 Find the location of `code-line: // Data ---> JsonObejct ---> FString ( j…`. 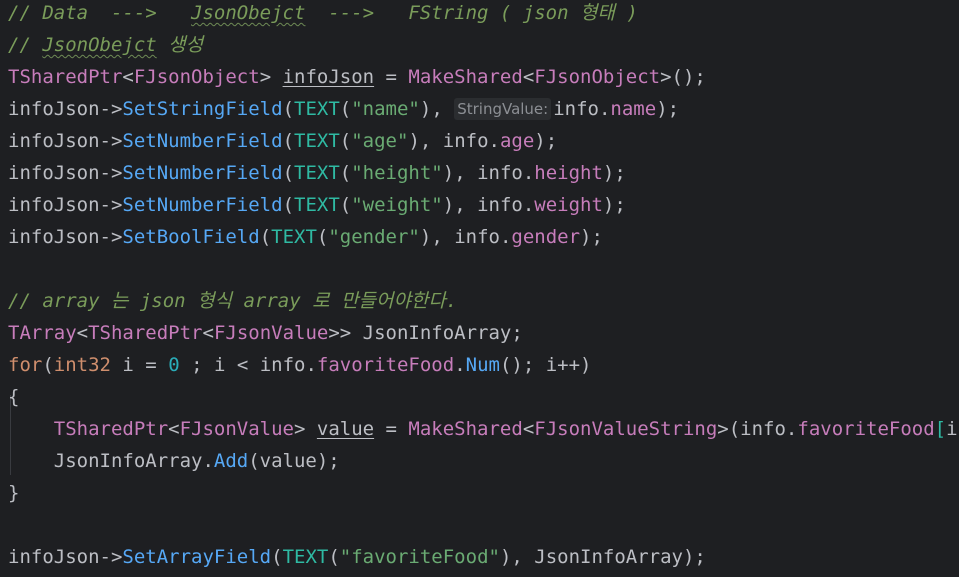

code-line: // Data ---> JsonObejct ---> FString ( j… is located at coordinates (323, 14).